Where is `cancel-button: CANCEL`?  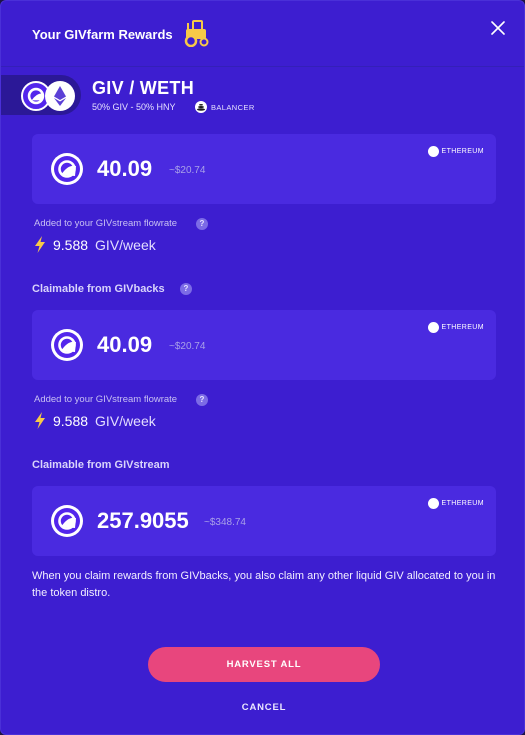
cancel-button: CANCEL is located at coordinates (264, 707).